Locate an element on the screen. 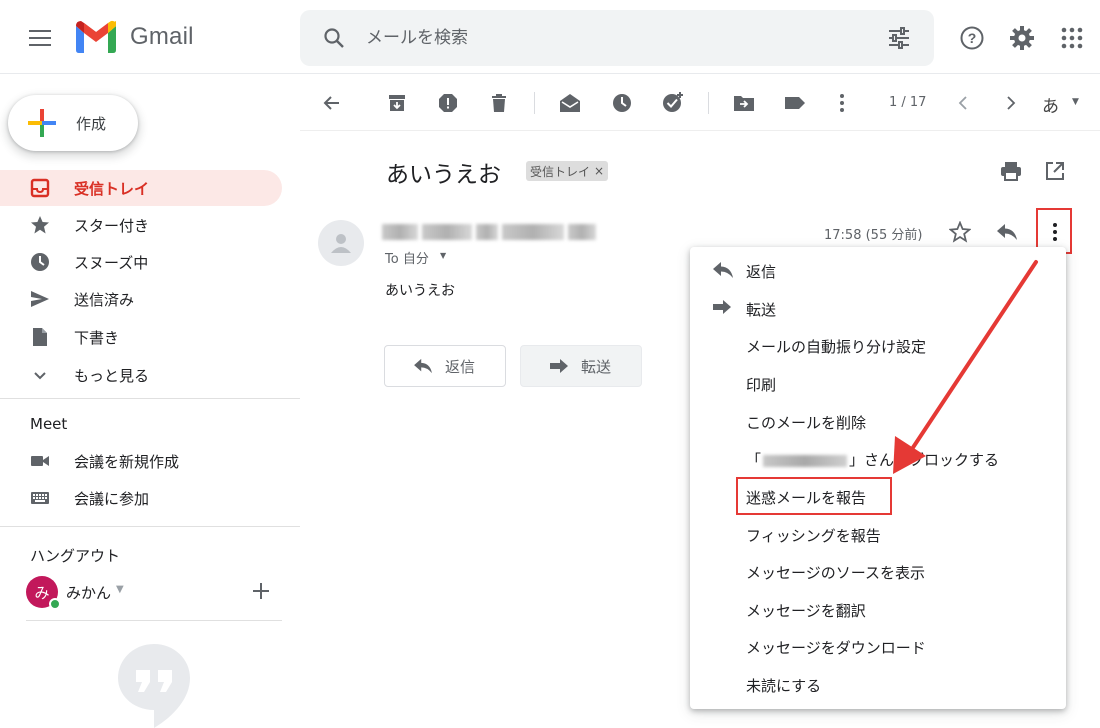 This screenshot has height=728, width=1100. menu-item-translate: メッセージを翻訳 is located at coordinates (878, 608).